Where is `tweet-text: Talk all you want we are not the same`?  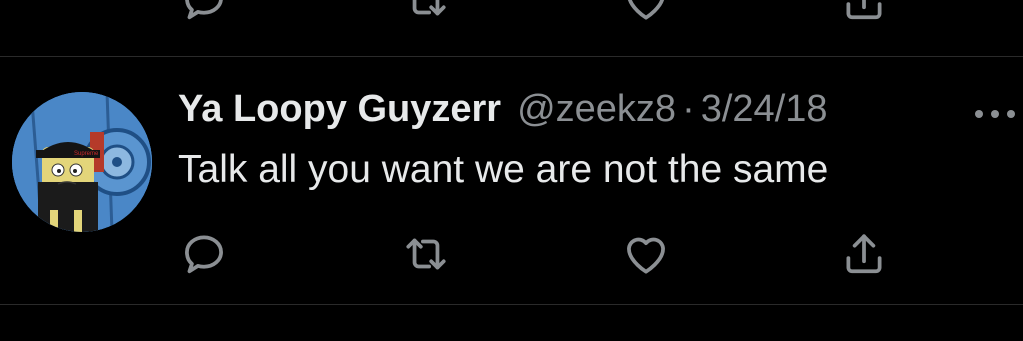
tweet-text: Talk all you want we are not the same is located at coordinates (503, 169).